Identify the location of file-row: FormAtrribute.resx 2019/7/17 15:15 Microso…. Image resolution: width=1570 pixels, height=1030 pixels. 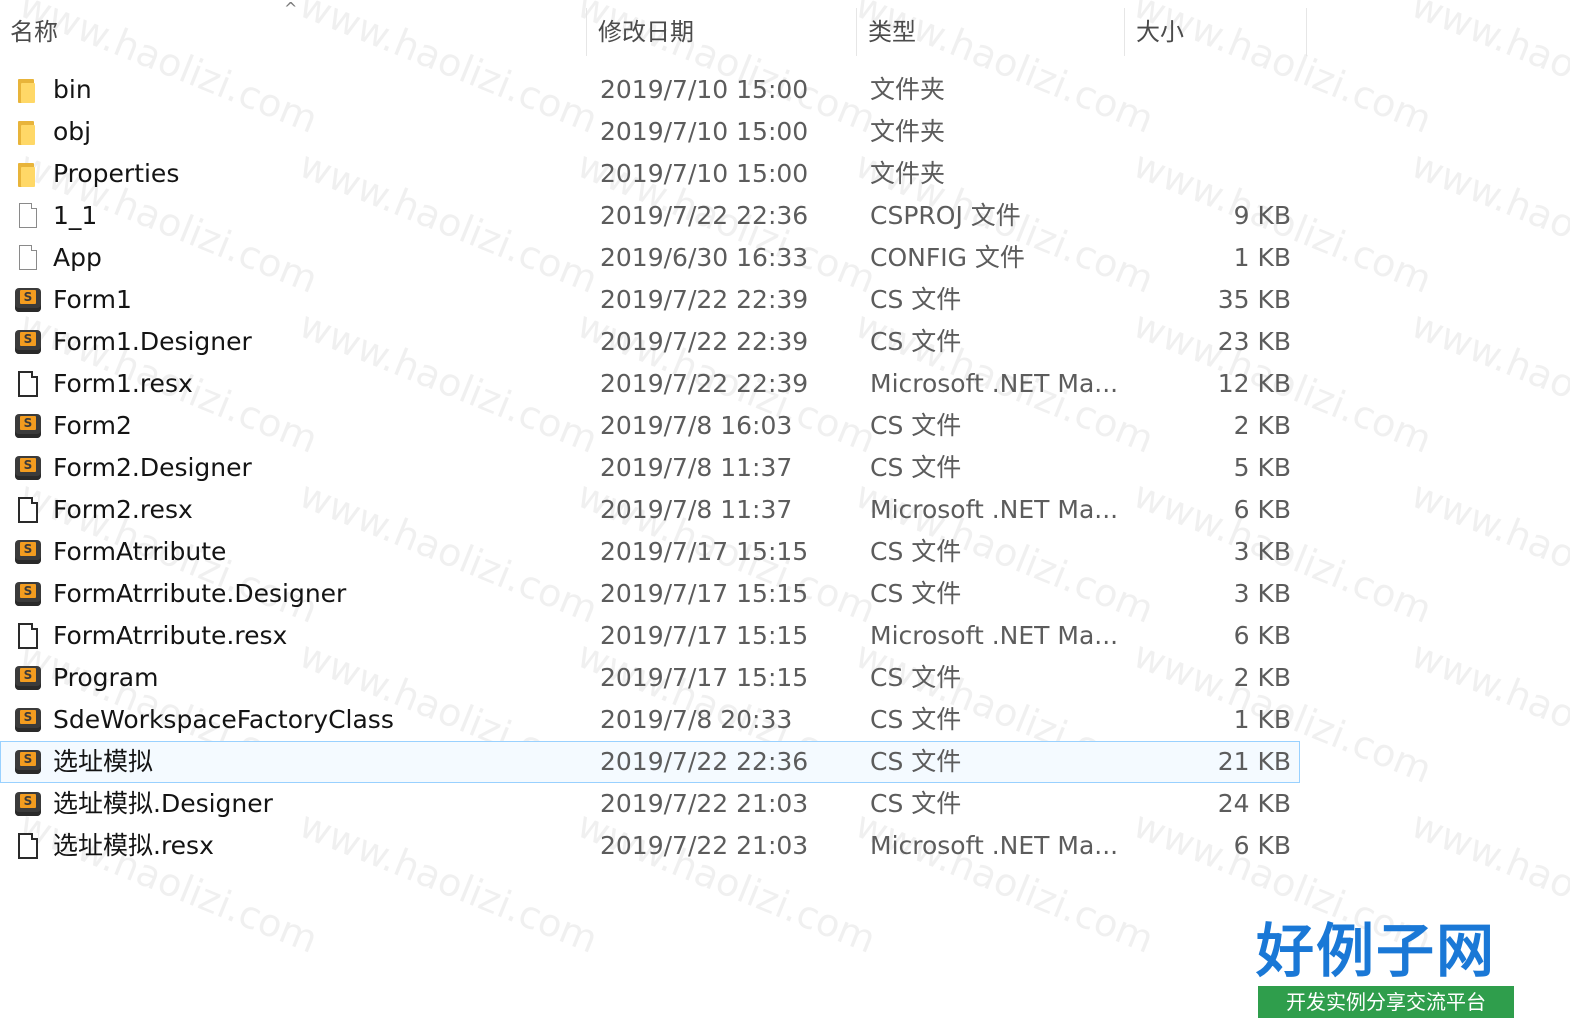
(650, 636).